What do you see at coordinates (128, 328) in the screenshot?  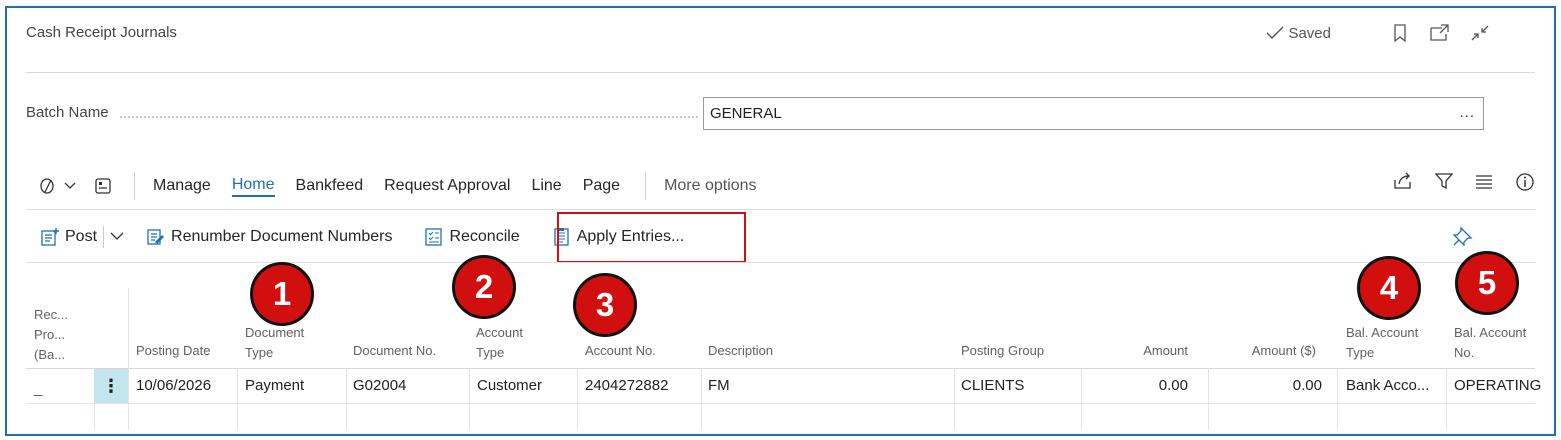 I see `column-separator` at bounding box center [128, 328].